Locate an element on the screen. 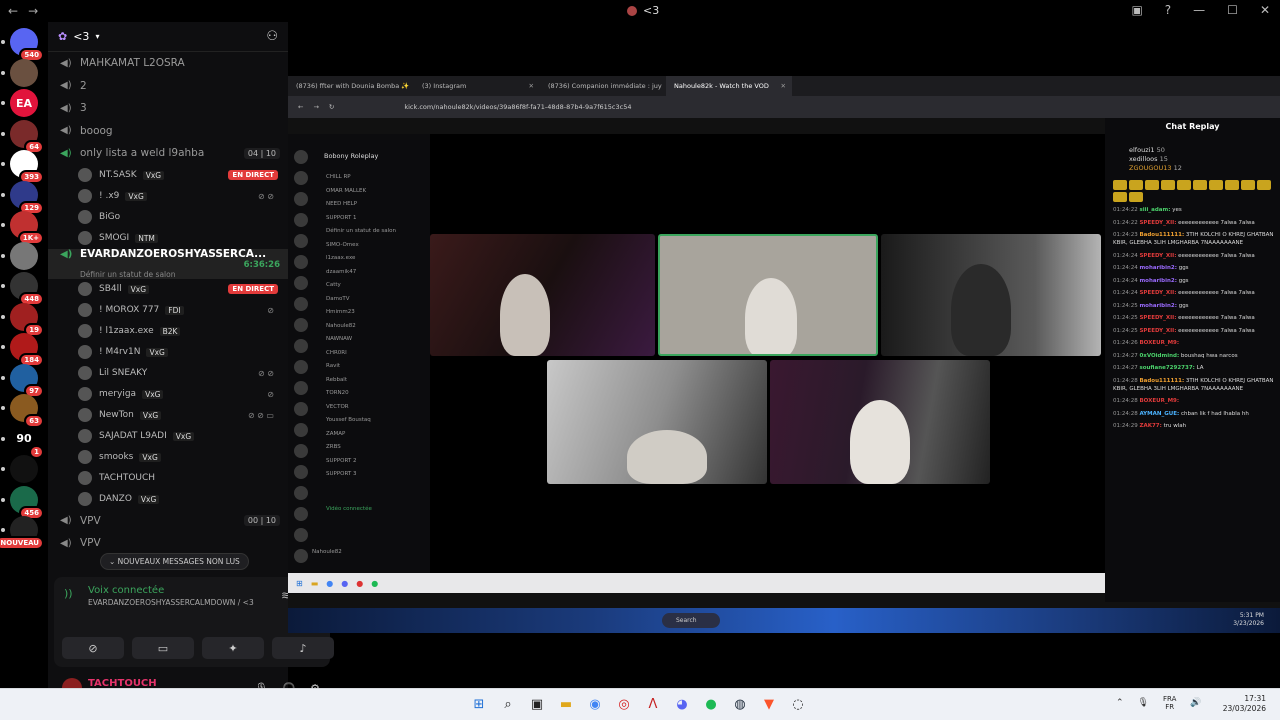 The height and width of the screenshot is (720, 1280). server-icon: 448 is located at coordinates (27, 289).